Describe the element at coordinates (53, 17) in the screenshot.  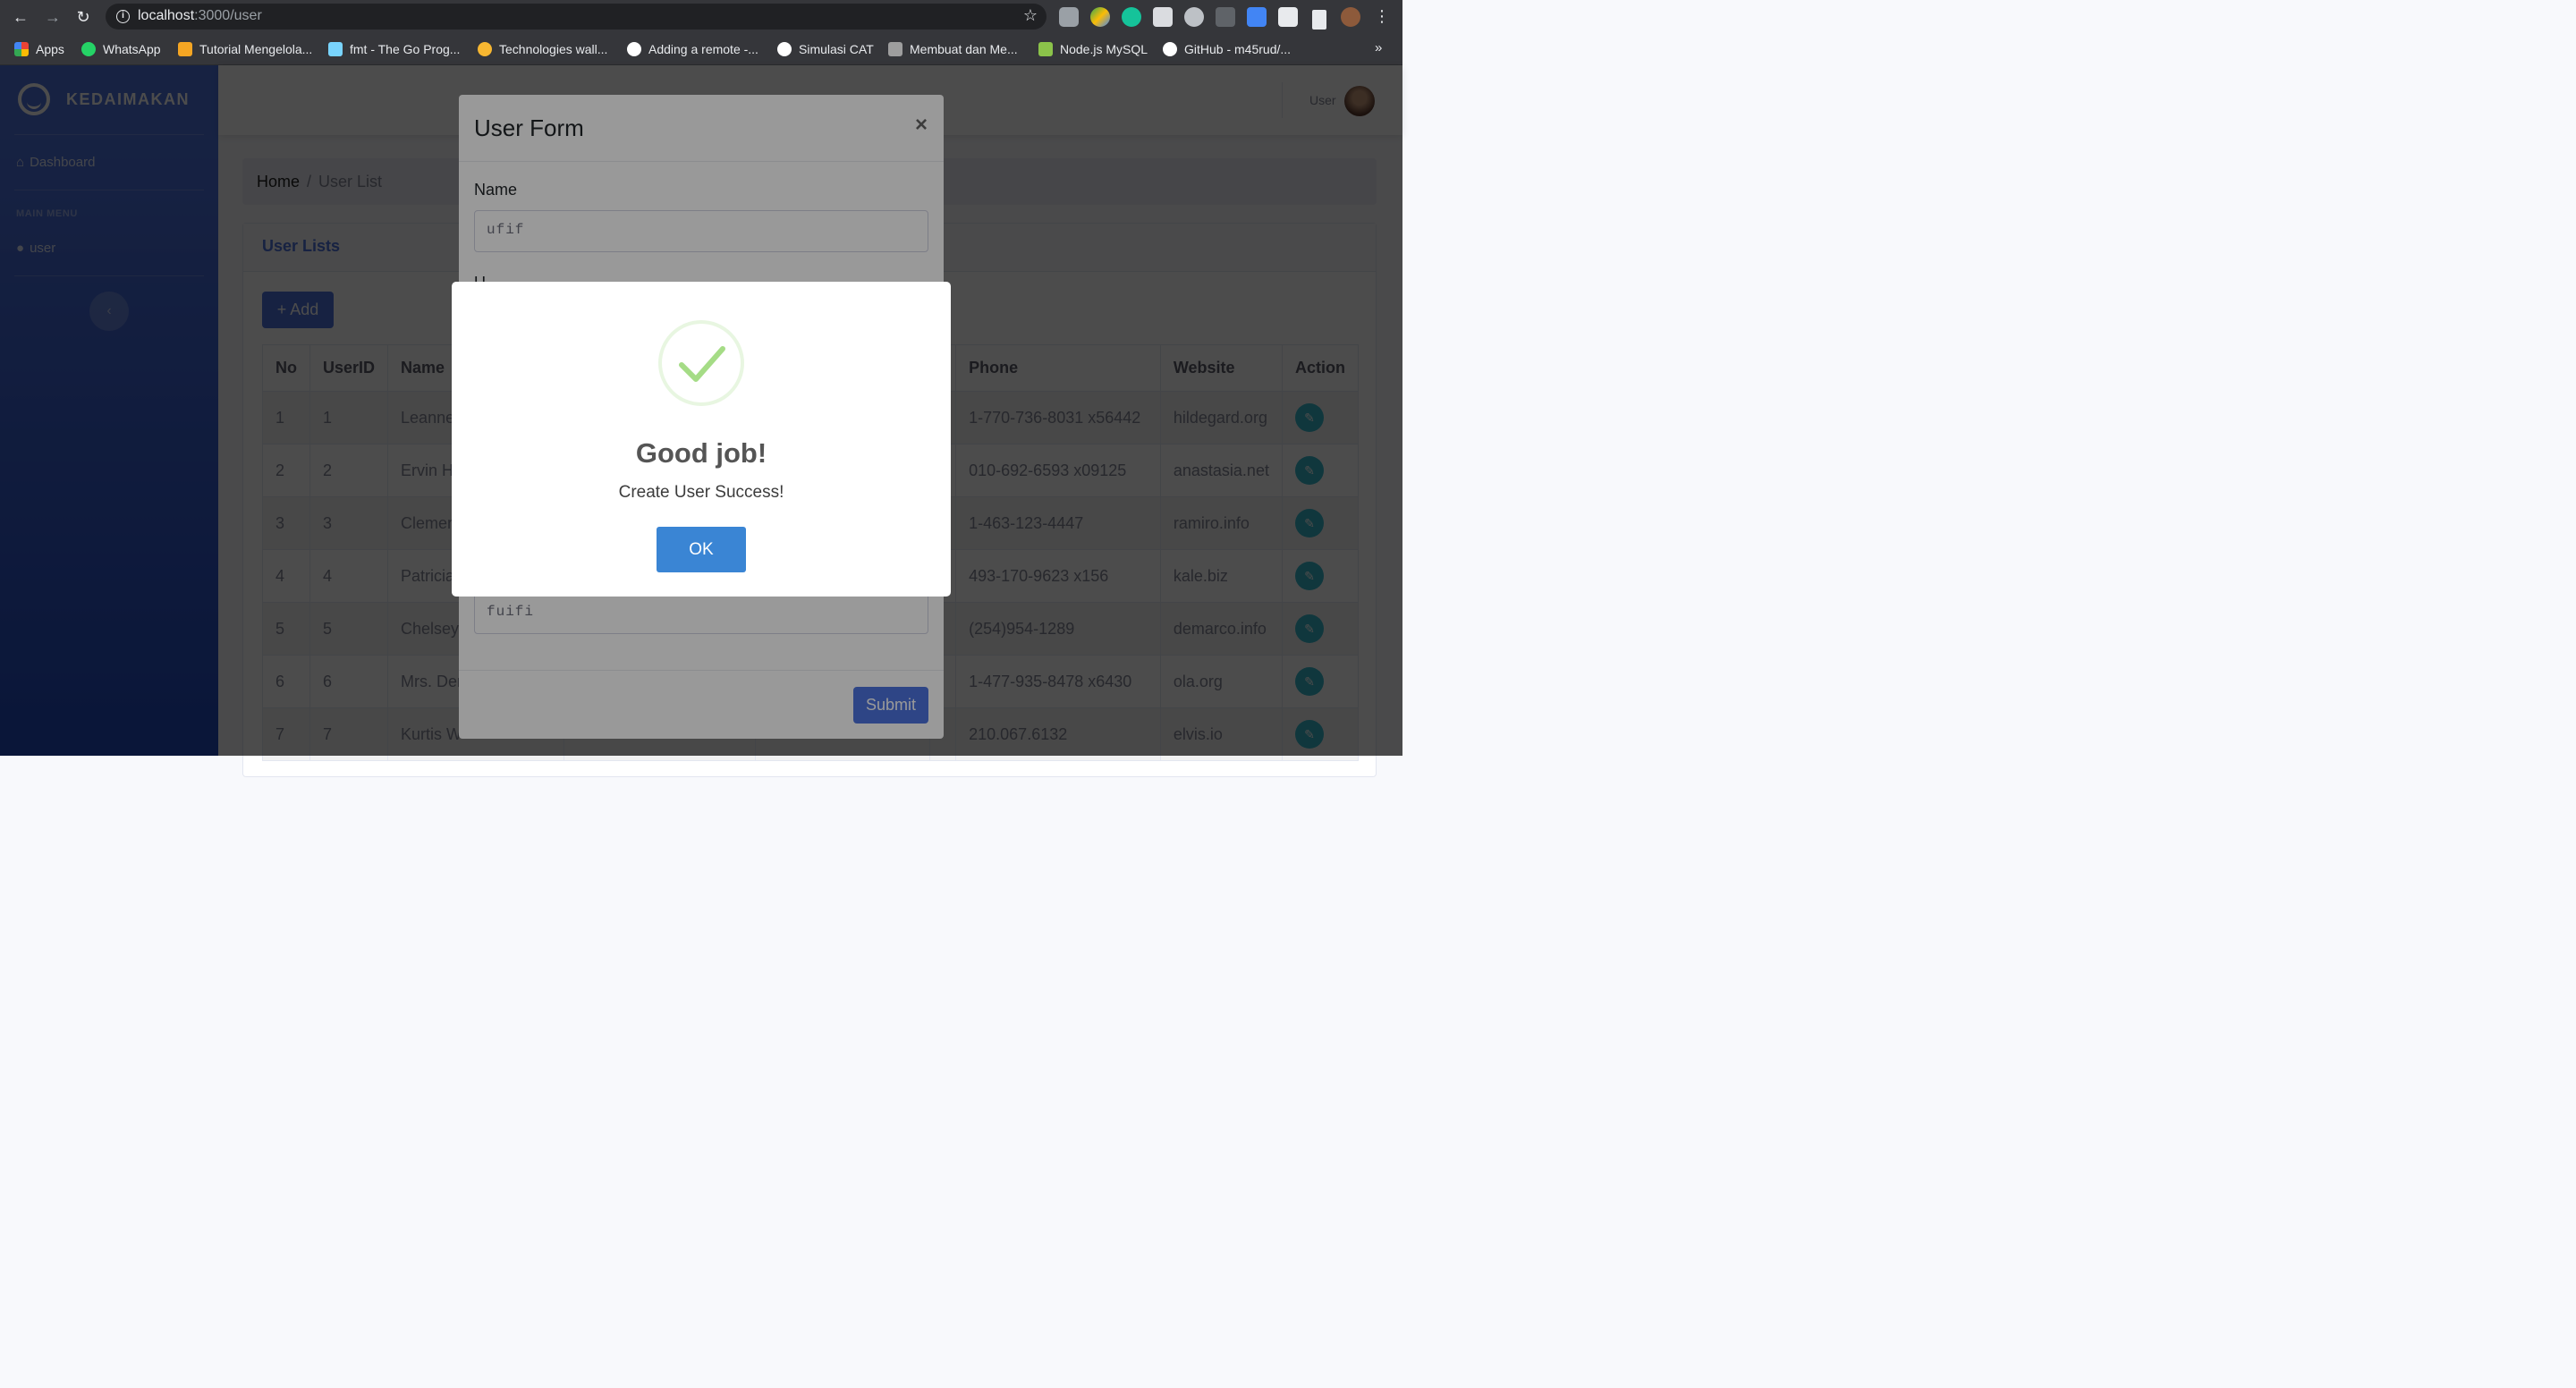
I see `forward-icon: →` at that location.